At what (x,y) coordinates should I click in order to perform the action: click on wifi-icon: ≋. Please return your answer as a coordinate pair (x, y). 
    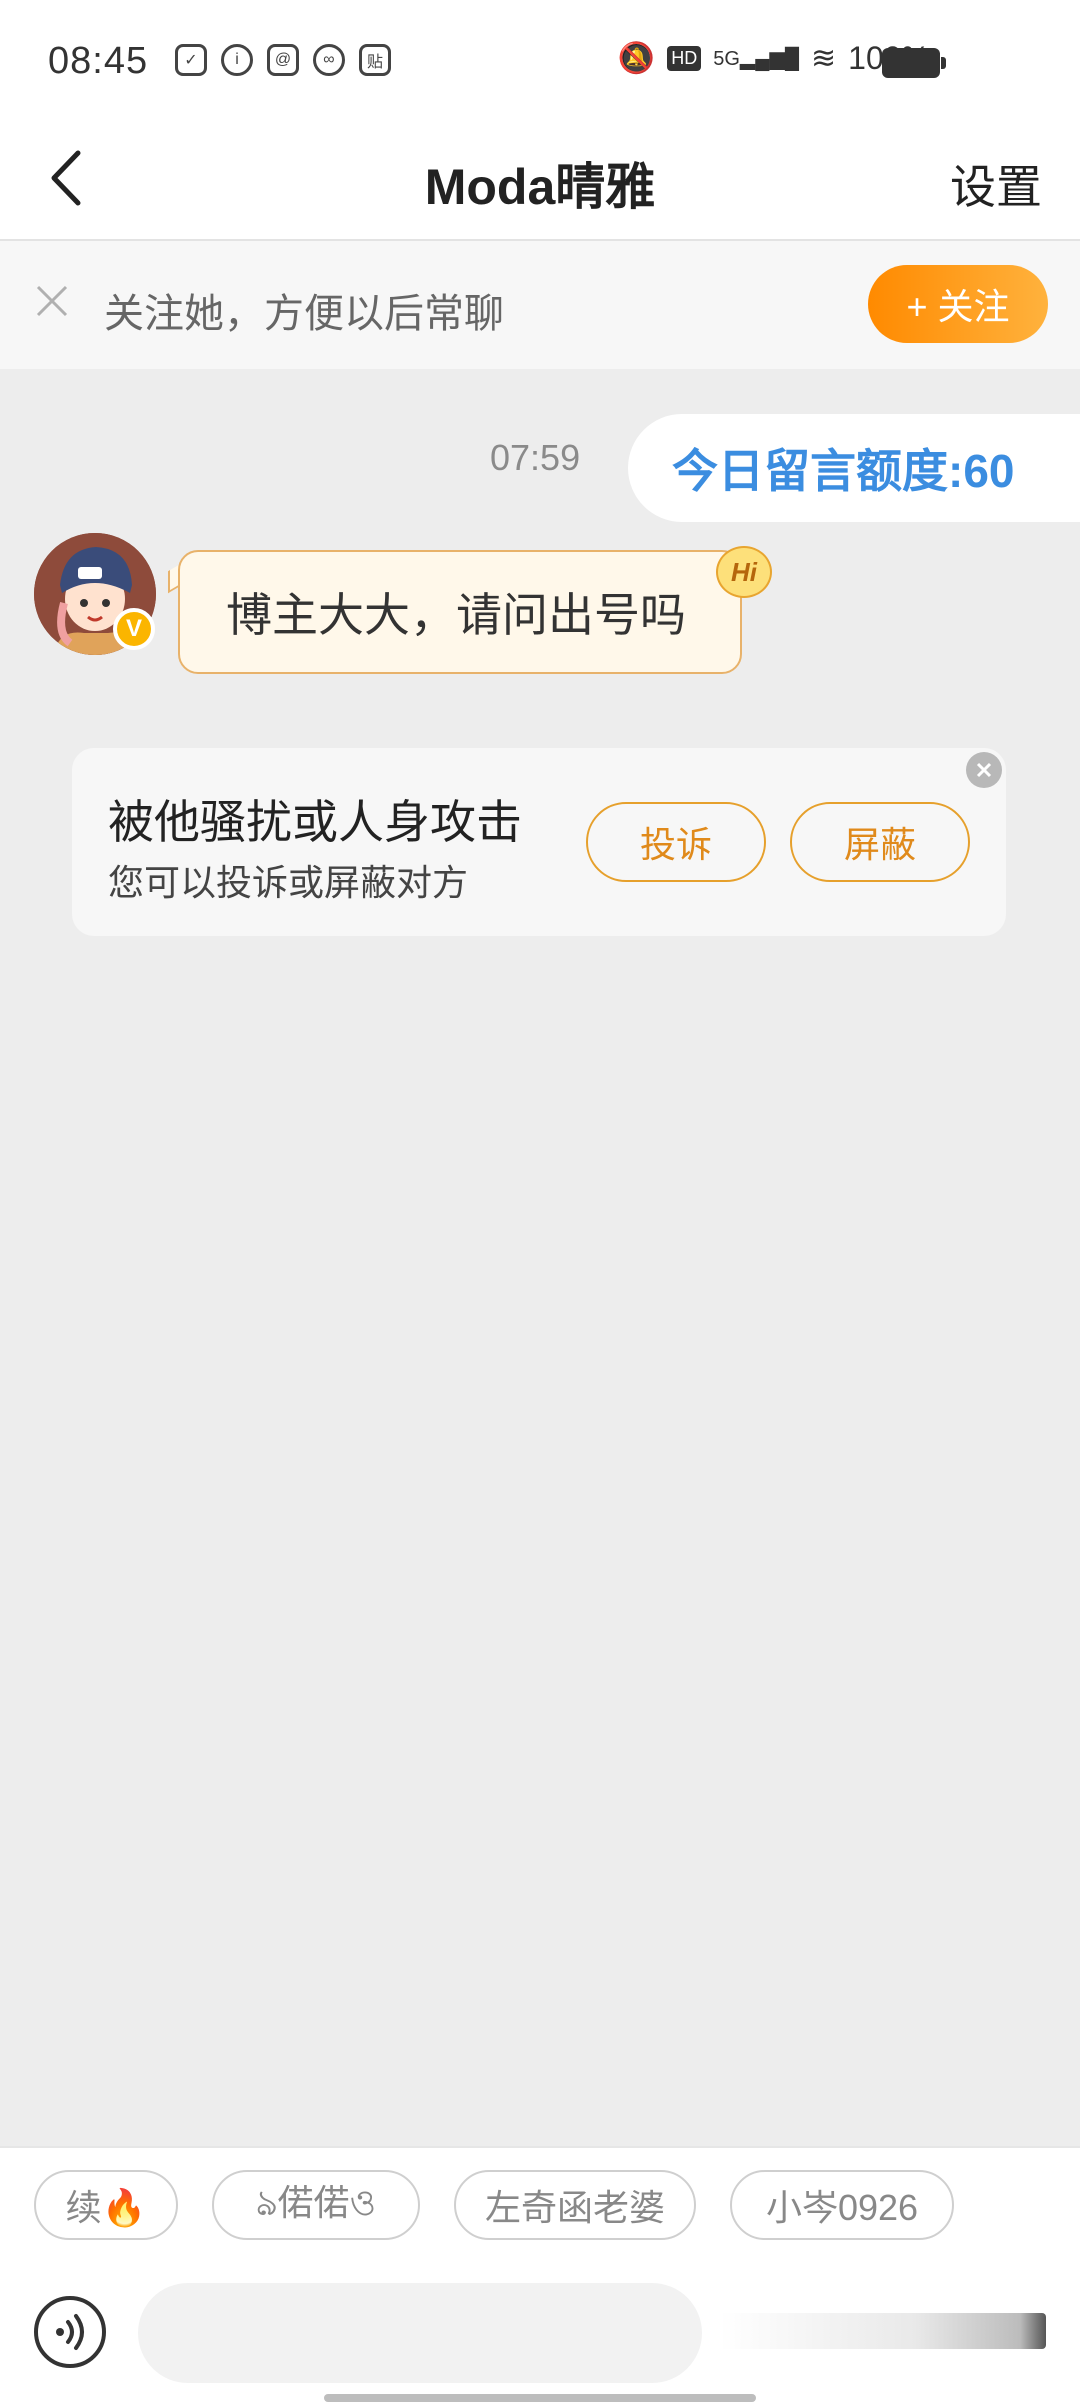
    Looking at the image, I should click on (824, 58).